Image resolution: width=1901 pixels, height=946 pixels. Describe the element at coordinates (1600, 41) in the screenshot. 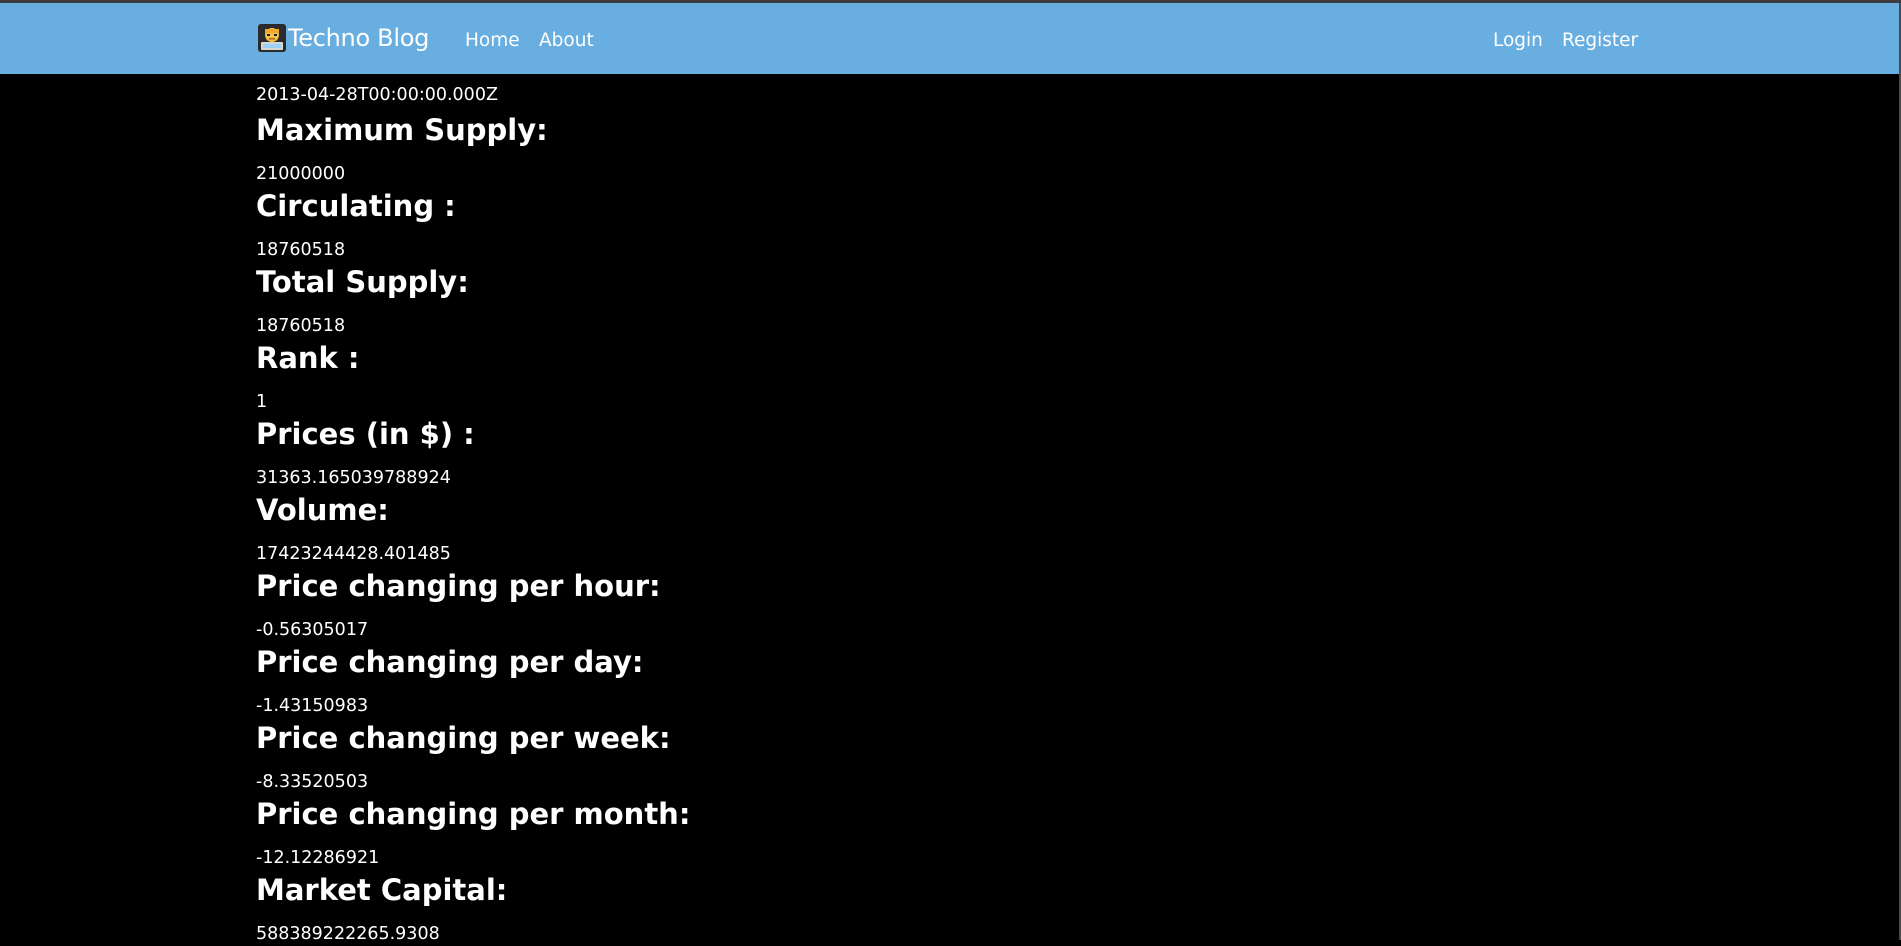

I see `nav-link-register: Register` at that location.